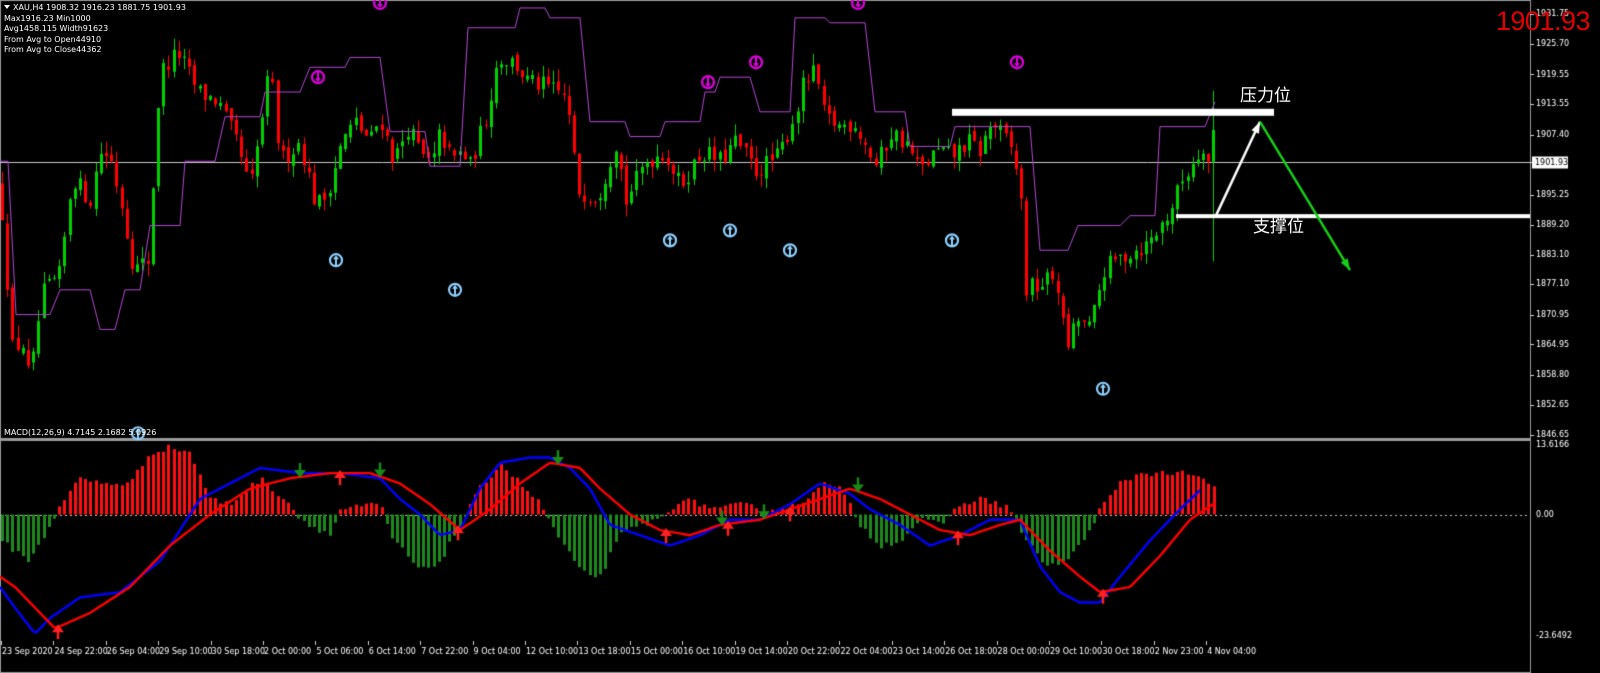 This screenshot has height=673, width=1600. I want to click on current-price-display: 1901.93, so click(1543, 21).